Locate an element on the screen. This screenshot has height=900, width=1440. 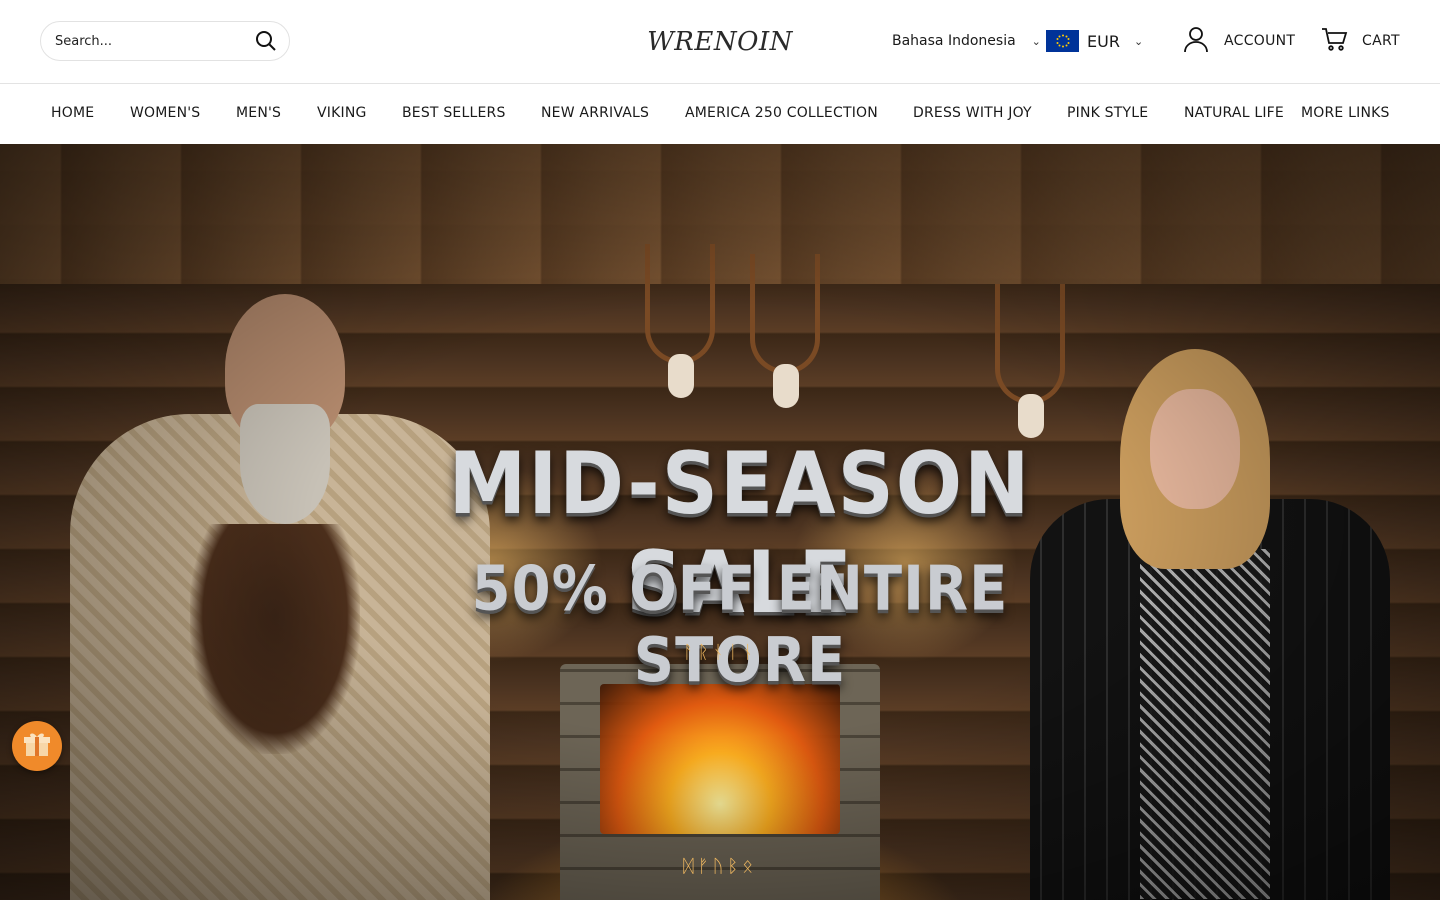
nav-item-best-sellers: BEST SELLERS is located at coordinates (454, 113).